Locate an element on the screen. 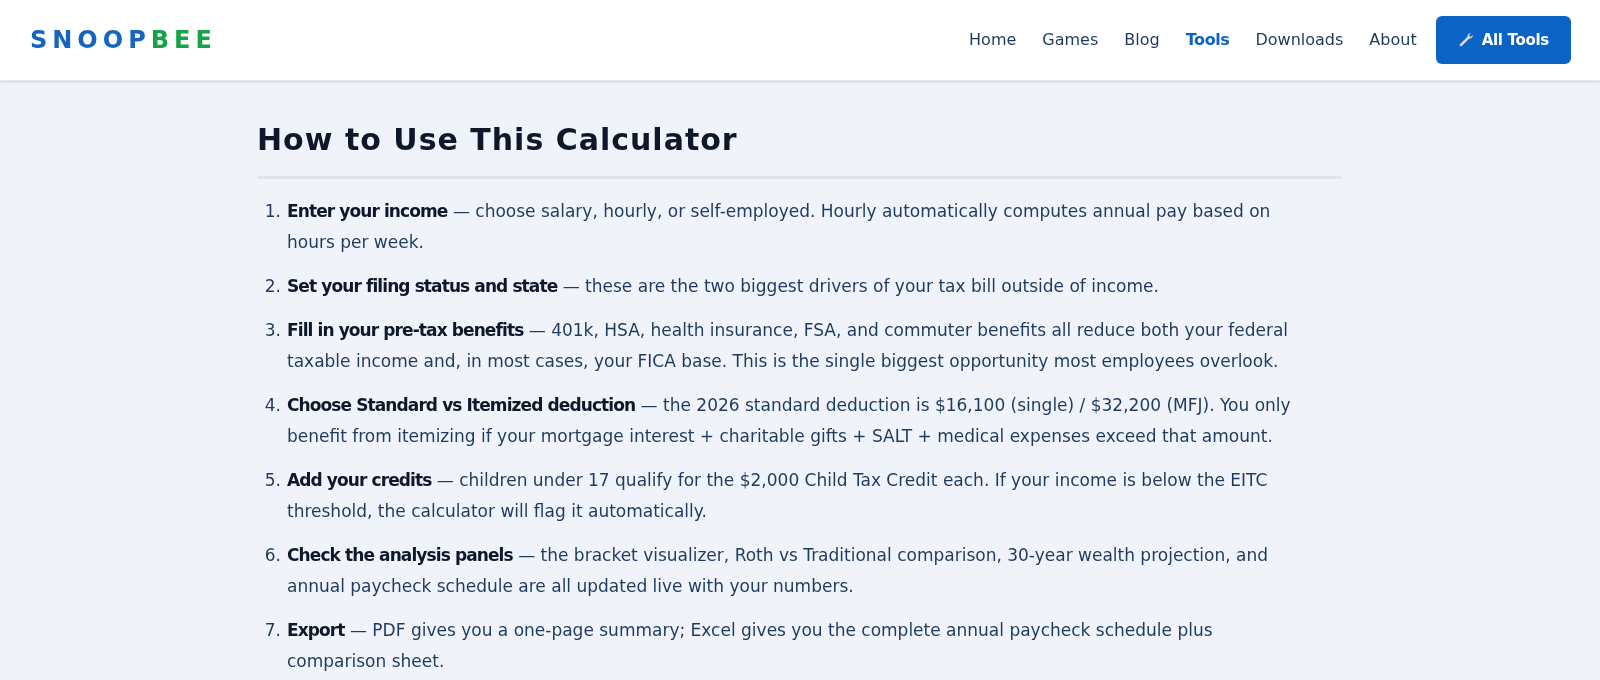 This screenshot has height=680, width=1600. nav-link: About is located at coordinates (1393, 40).